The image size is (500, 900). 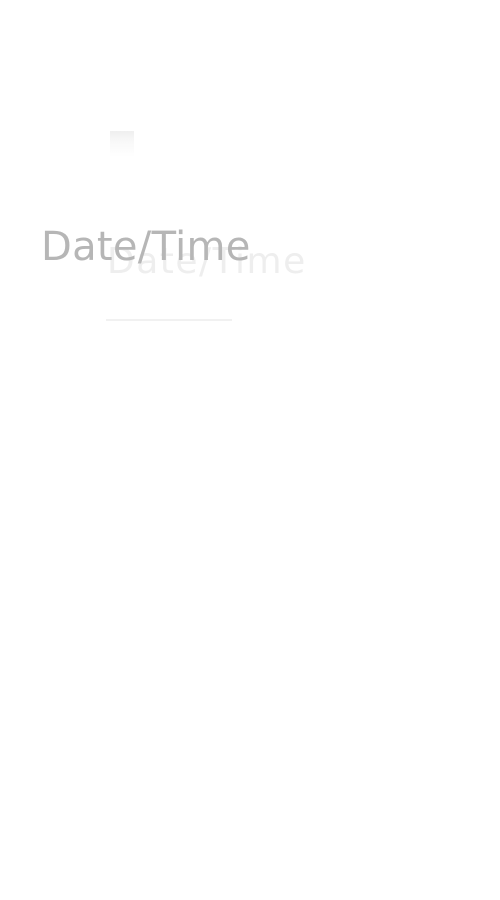 I want to click on date-time-label: Date/Time, so click(x=146, y=247).